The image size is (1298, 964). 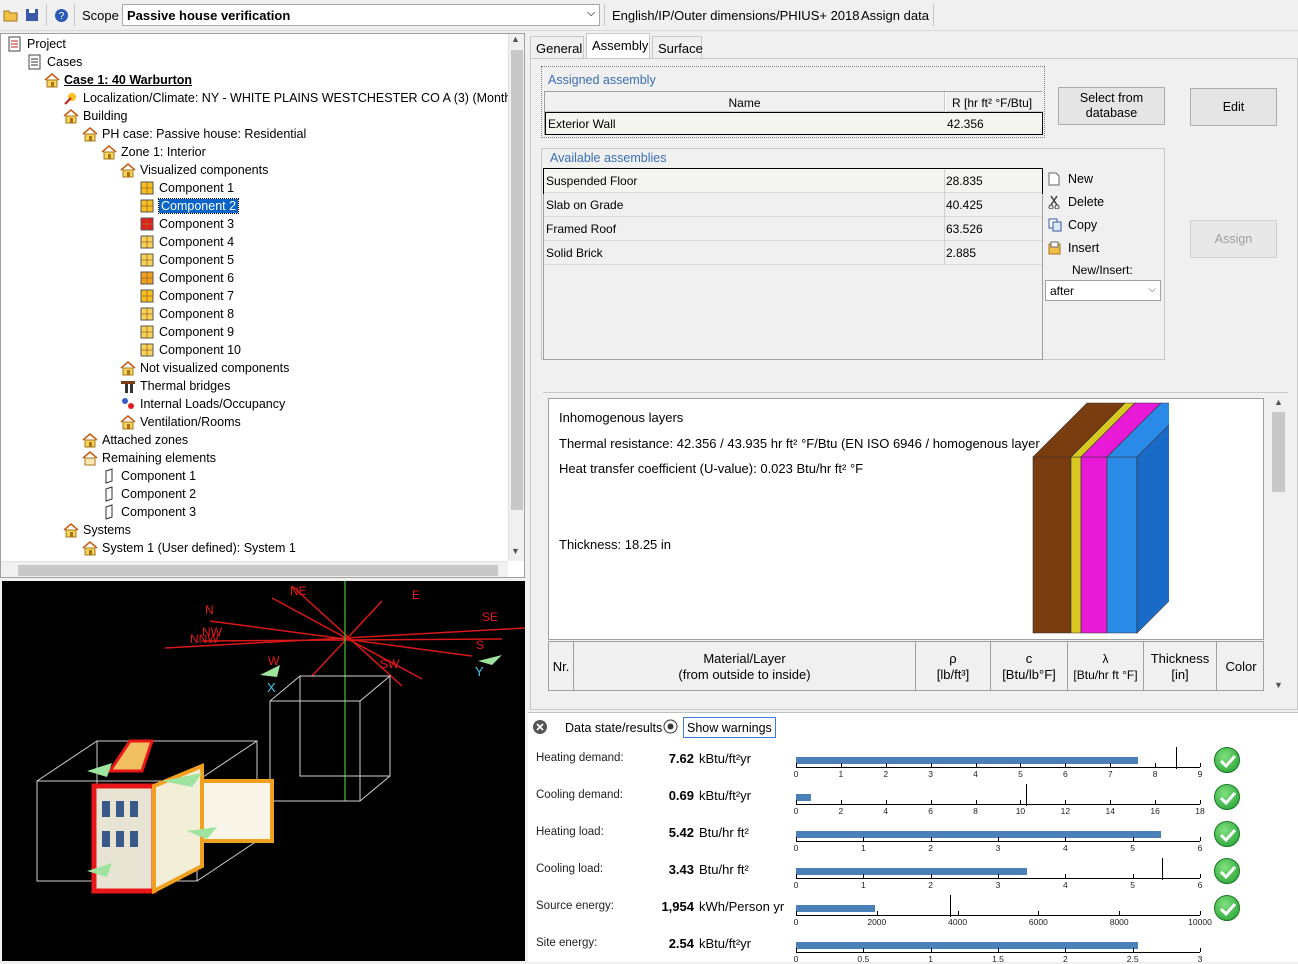 What do you see at coordinates (118, 80) in the screenshot?
I see `tree-item: Case 1: 40 Warburton` at bounding box center [118, 80].